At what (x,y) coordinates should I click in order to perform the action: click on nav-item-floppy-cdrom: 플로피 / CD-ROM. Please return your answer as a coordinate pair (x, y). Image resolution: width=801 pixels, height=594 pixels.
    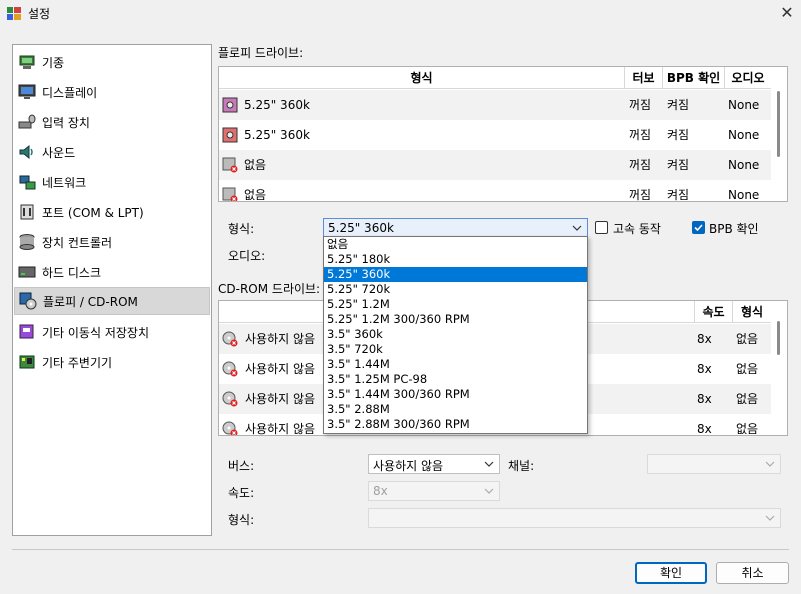
    Looking at the image, I should click on (112, 301).